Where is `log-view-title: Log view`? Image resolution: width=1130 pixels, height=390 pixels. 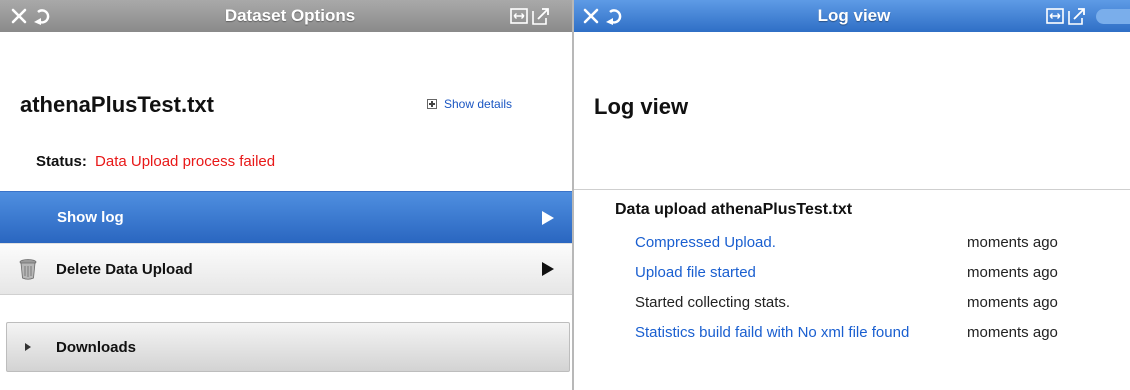 log-view-title: Log view is located at coordinates (854, 15).